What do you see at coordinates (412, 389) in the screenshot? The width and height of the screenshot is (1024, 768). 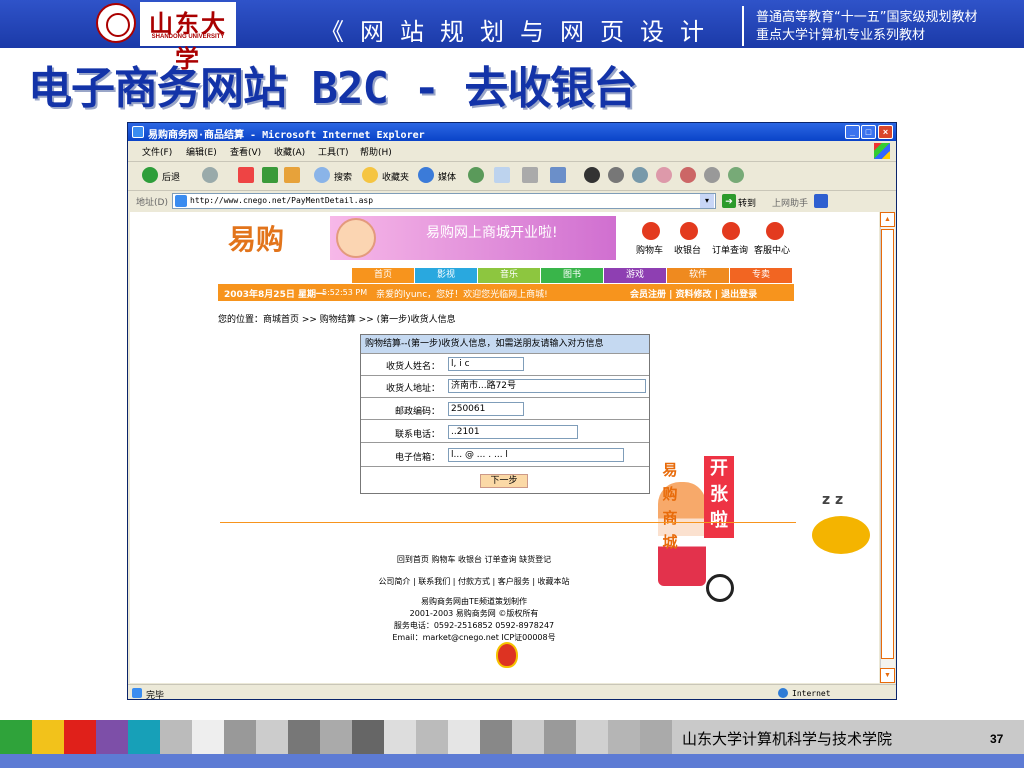 I see `address-field-label: 收货人地址：` at bounding box center [412, 389].